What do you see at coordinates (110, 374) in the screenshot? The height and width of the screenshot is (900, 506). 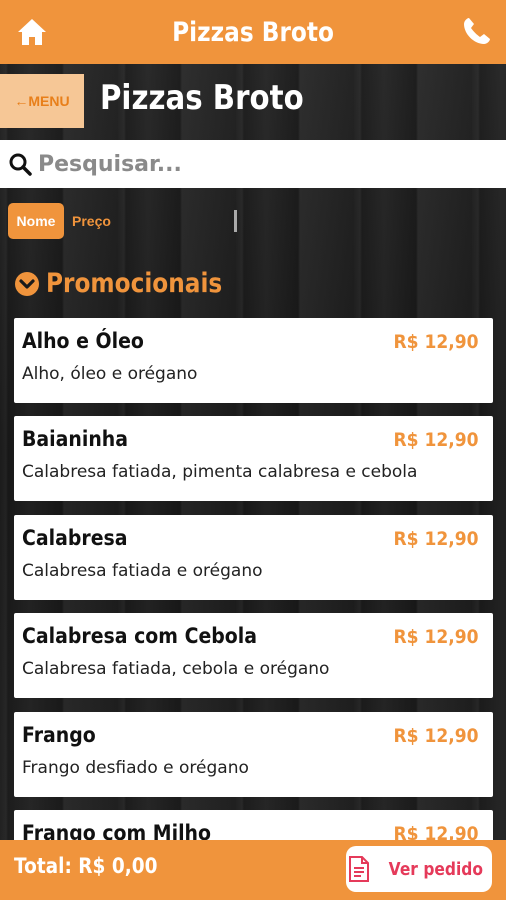 I see `product-description: Alho, óleo e orégano` at bounding box center [110, 374].